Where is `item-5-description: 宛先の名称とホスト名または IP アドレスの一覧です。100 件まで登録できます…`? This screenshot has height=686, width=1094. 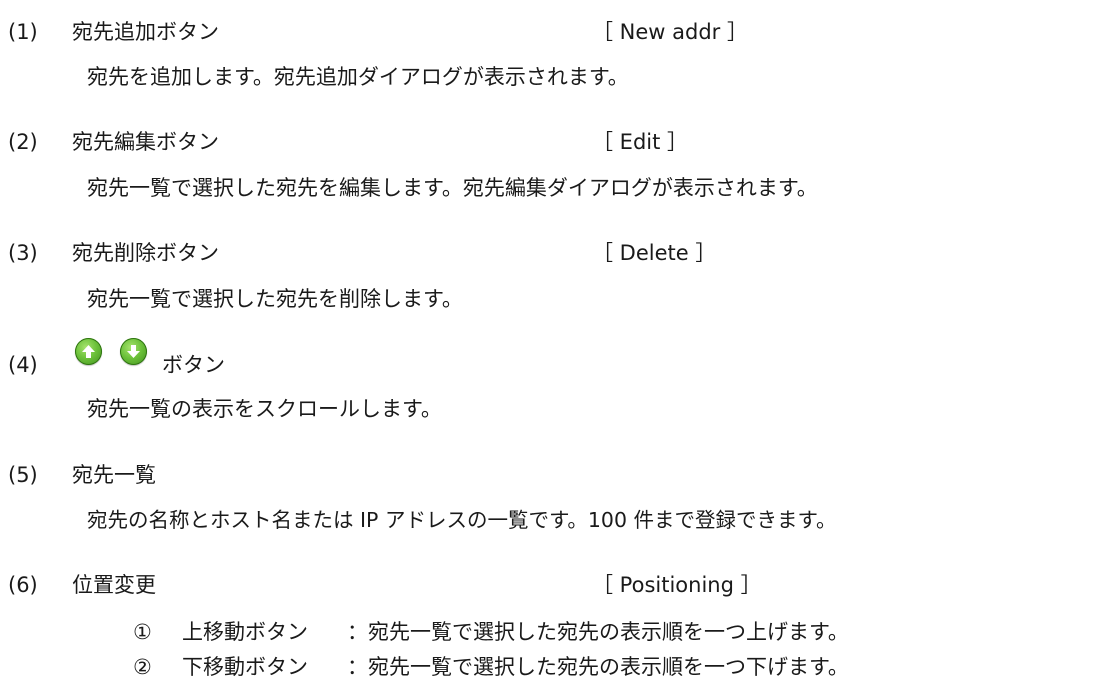
item-5-description: 宛先の名称とホスト名または IP アドレスの一覧です。100 件まで登録できます… is located at coordinates (462, 520).